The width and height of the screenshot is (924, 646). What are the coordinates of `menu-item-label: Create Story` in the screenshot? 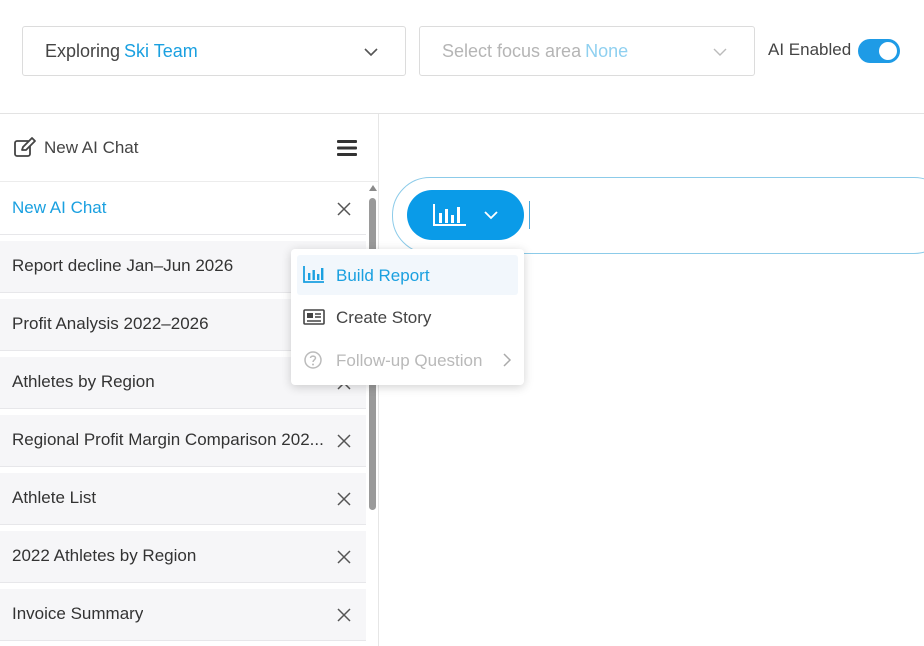 It's located at (384, 317).